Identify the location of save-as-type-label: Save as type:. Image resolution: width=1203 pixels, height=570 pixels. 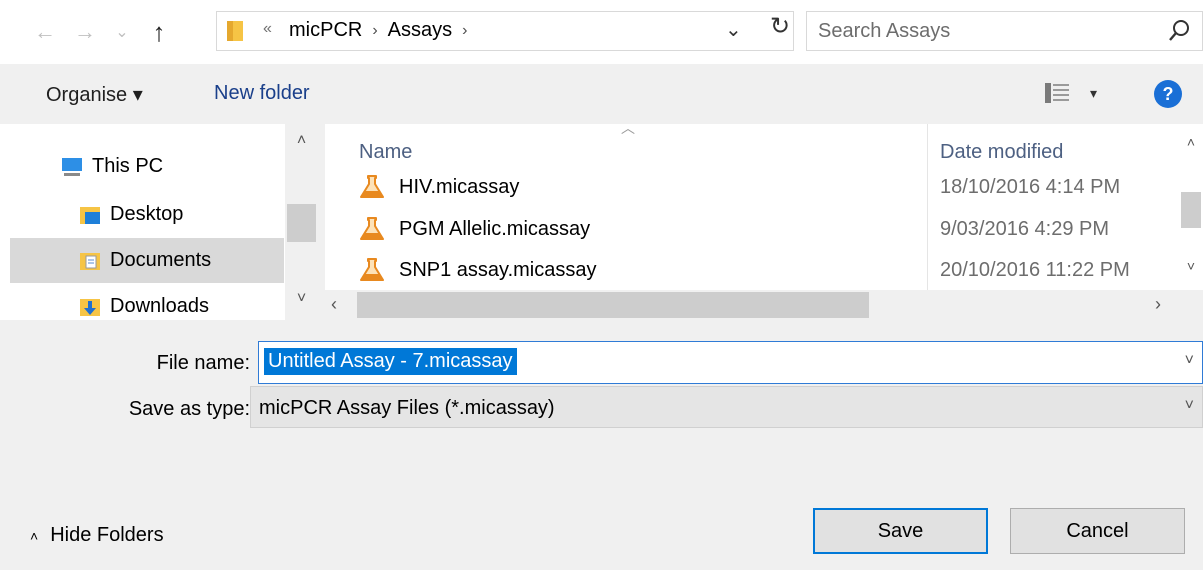
(189, 409).